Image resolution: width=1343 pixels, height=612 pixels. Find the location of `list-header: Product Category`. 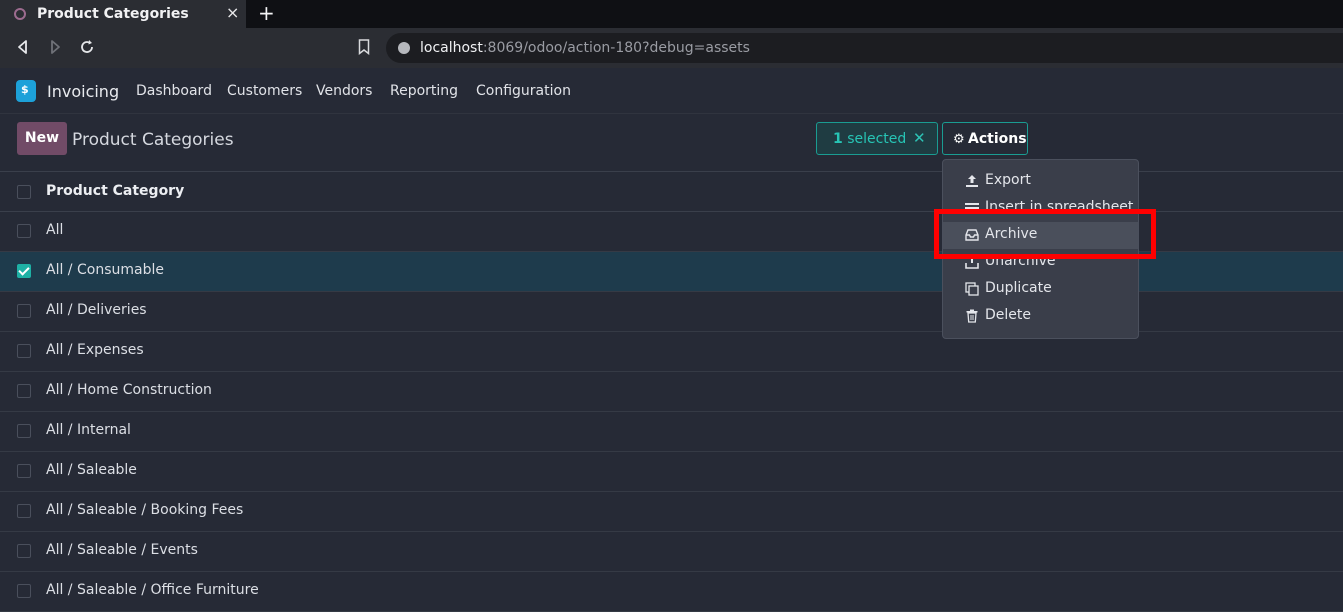

list-header: Product Category is located at coordinates (671, 191).